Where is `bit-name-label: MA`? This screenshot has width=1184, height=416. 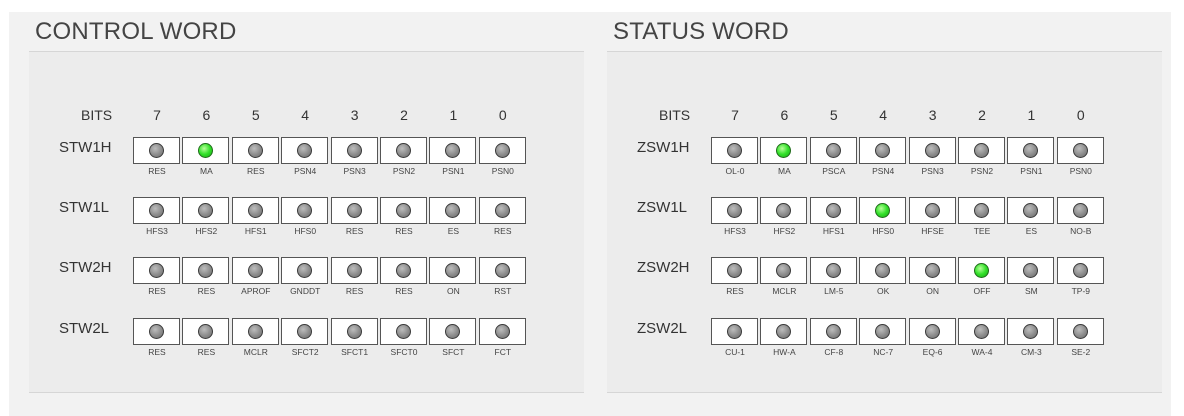 bit-name-label: MA is located at coordinates (784, 171).